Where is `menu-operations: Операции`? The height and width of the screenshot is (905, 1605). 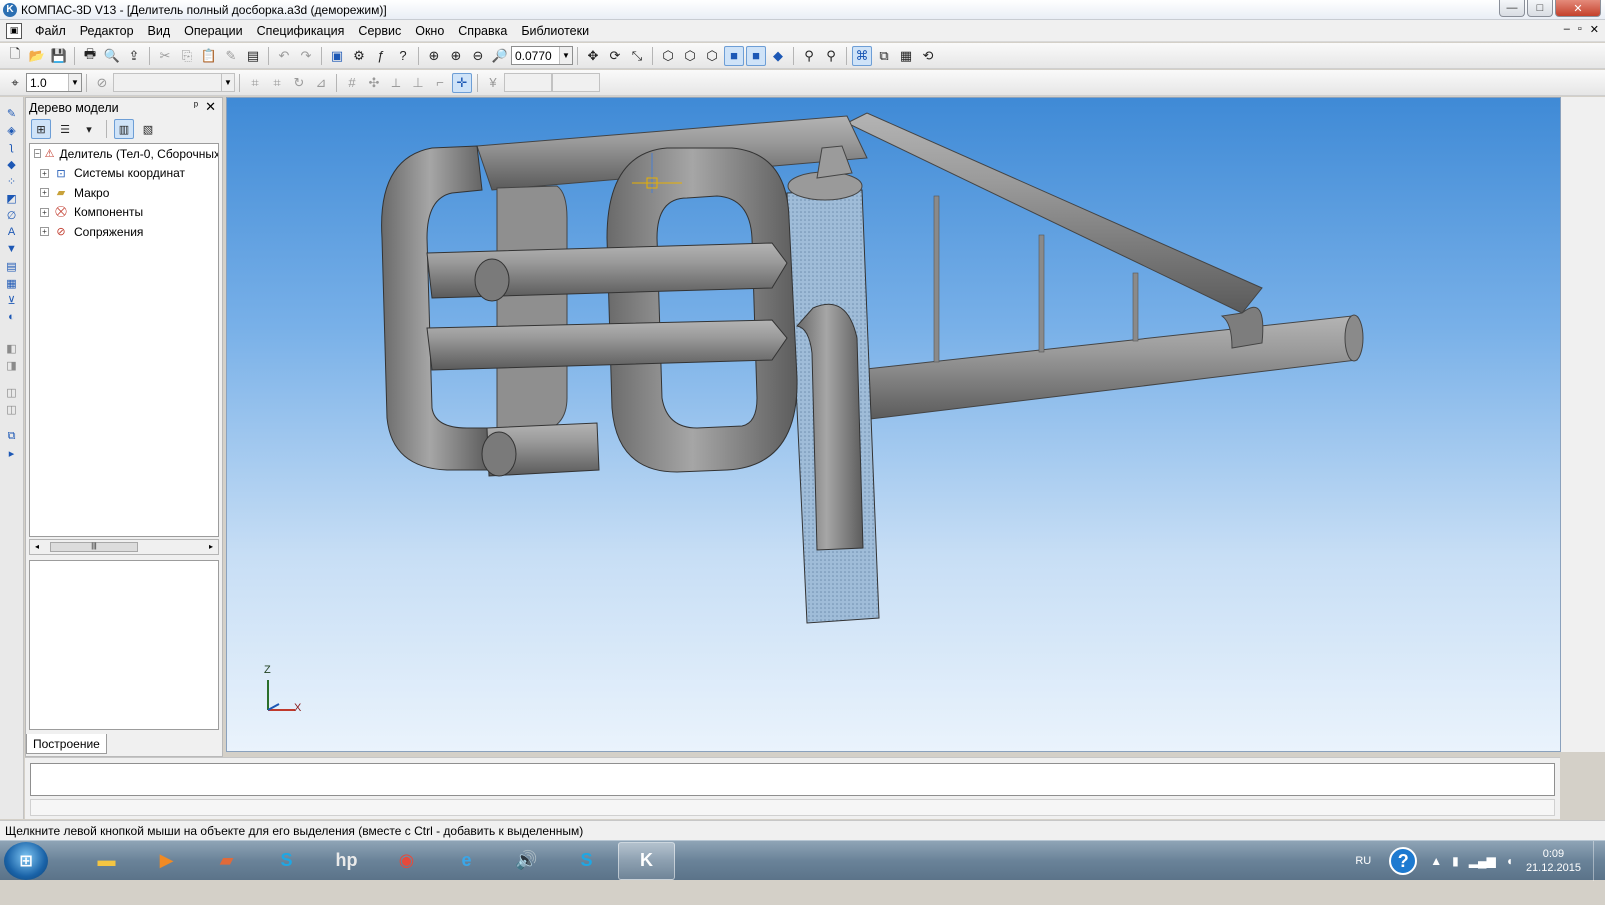
menu-operations: Операции is located at coordinates (213, 31).